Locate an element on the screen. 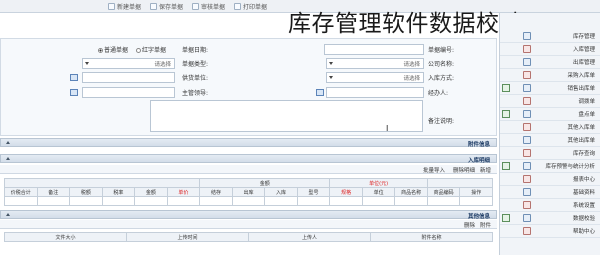  unit-group-header: 单位(元) is located at coordinates (378, 183).